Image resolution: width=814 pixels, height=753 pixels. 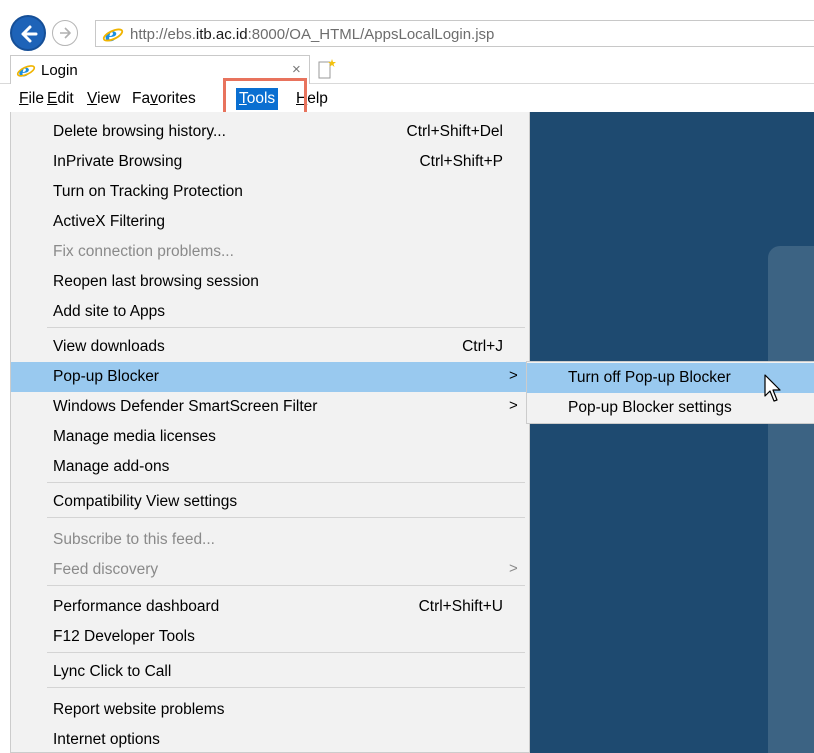 I want to click on menu-item-manage-addons: Manage add-ons, so click(x=270, y=467).